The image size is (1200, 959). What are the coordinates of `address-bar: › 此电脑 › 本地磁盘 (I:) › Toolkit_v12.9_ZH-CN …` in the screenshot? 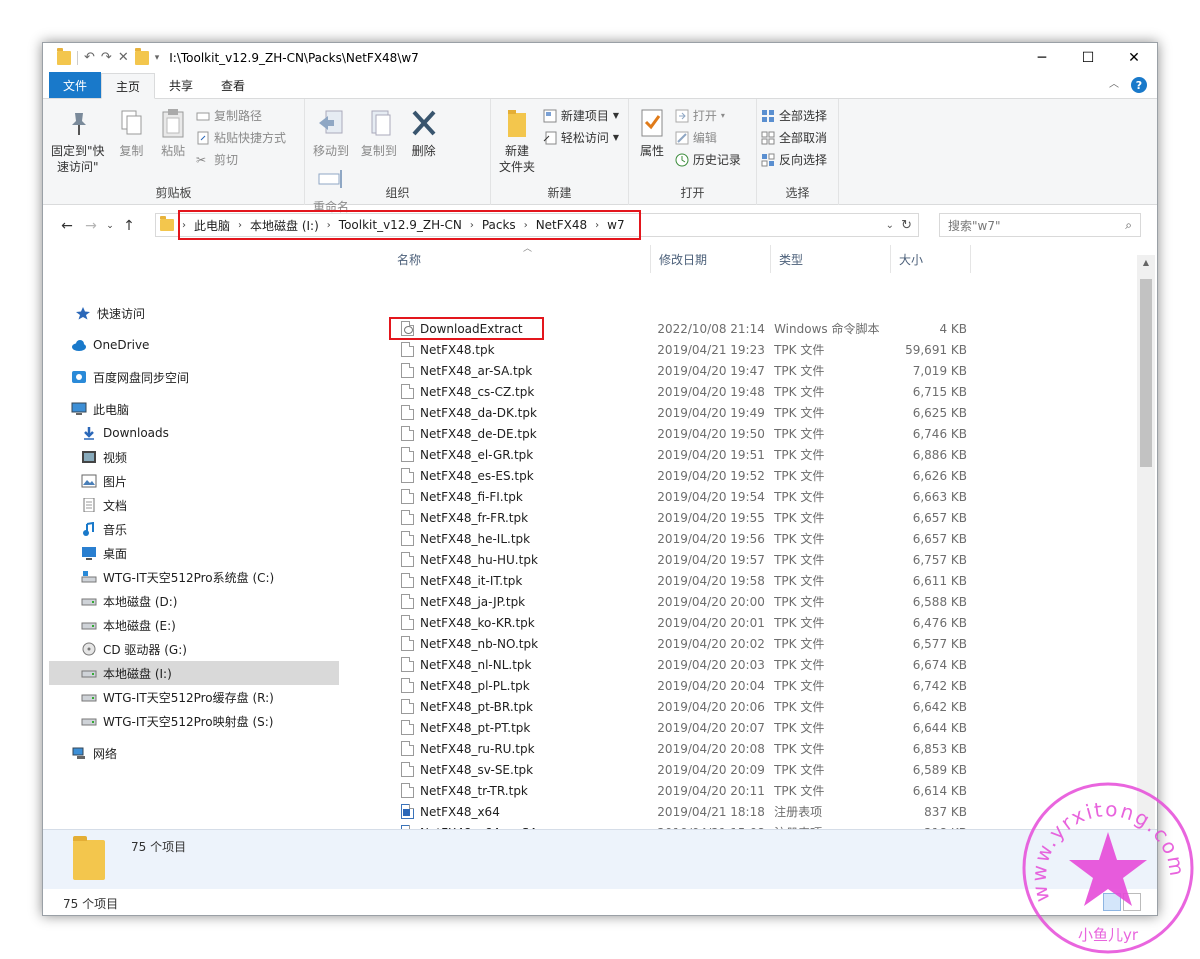 It's located at (537, 225).